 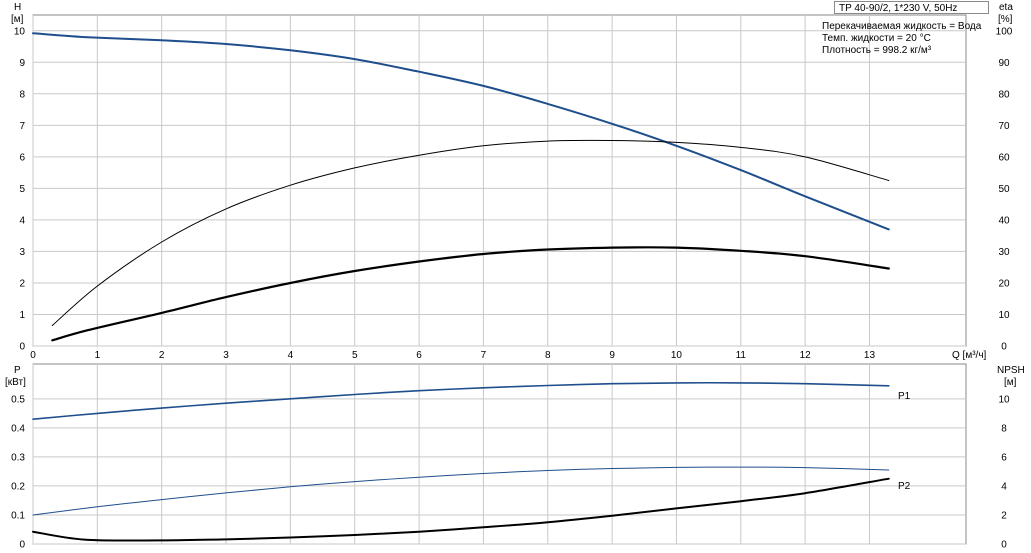 What do you see at coordinates (1004, 315) in the screenshot?
I see `top-right-tick-label: 10` at bounding box center [1004, 315].